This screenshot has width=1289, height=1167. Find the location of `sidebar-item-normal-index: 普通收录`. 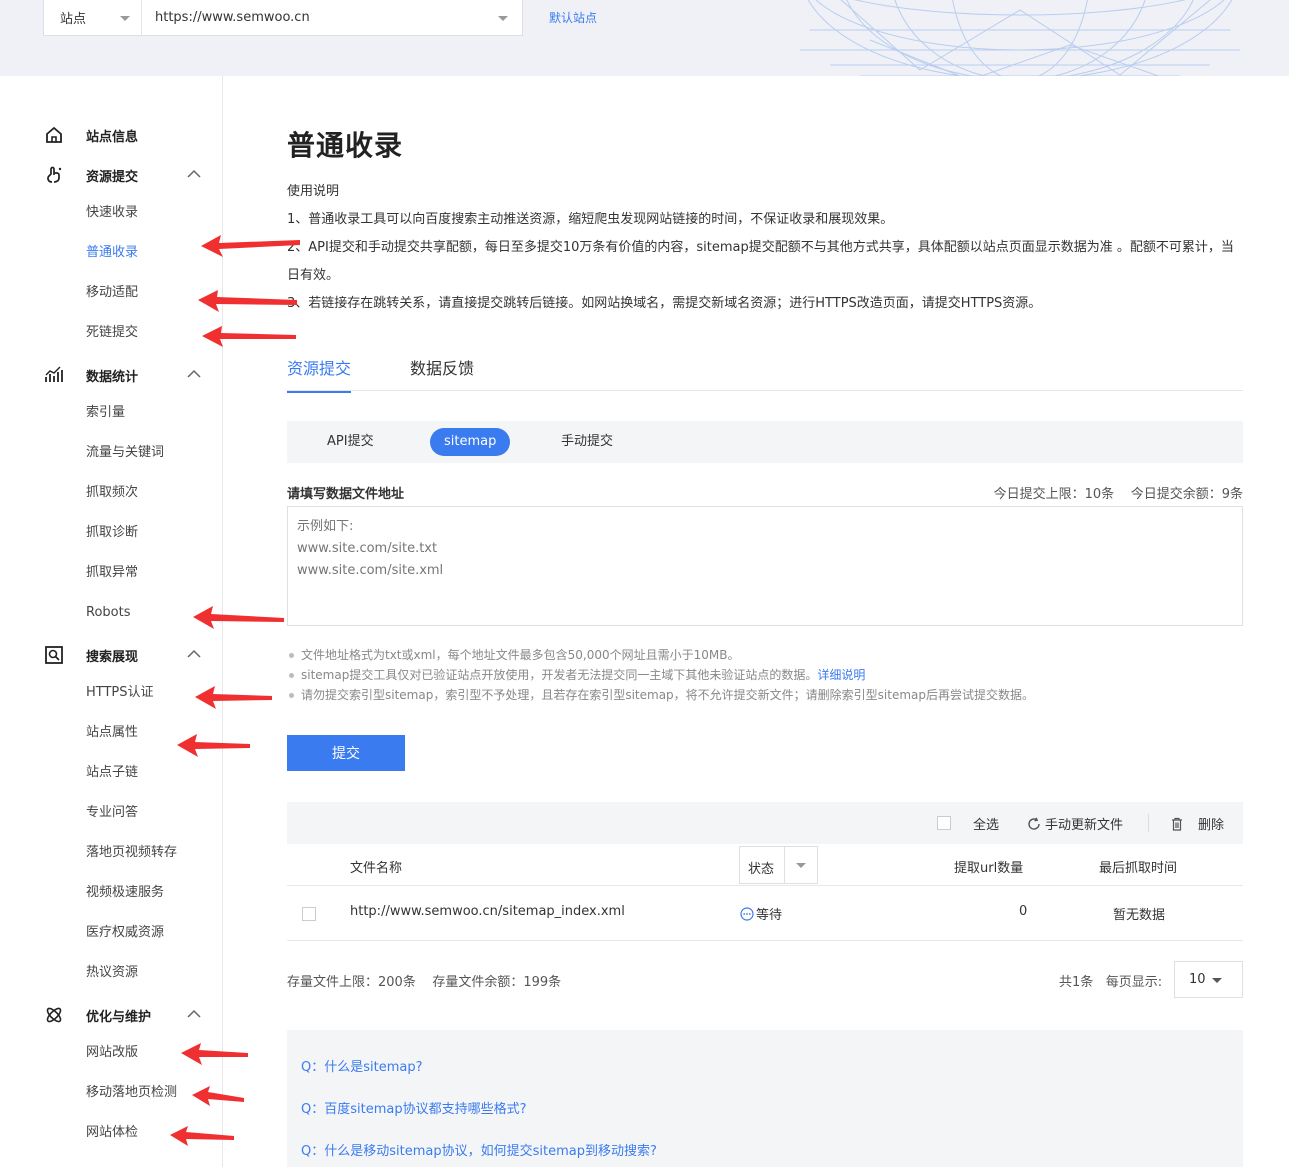

sidebar-item-normal-index: 普通收录 is located at coordinates (112, 253).